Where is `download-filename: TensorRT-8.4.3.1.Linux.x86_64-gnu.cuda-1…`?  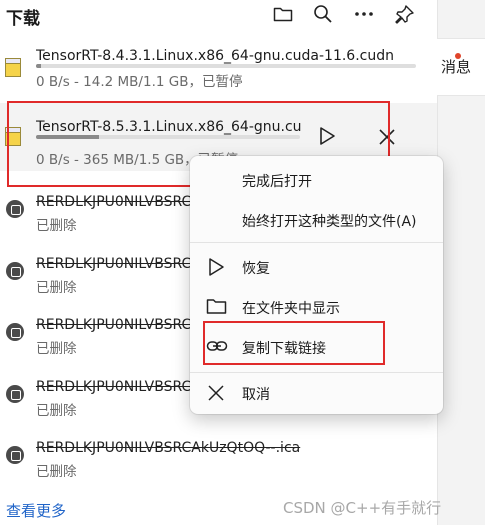 download-filename: TensorRT-8.4.3.1.Linux.x86_64-gnu.cuda-1… is located at coordinates (232, 56).